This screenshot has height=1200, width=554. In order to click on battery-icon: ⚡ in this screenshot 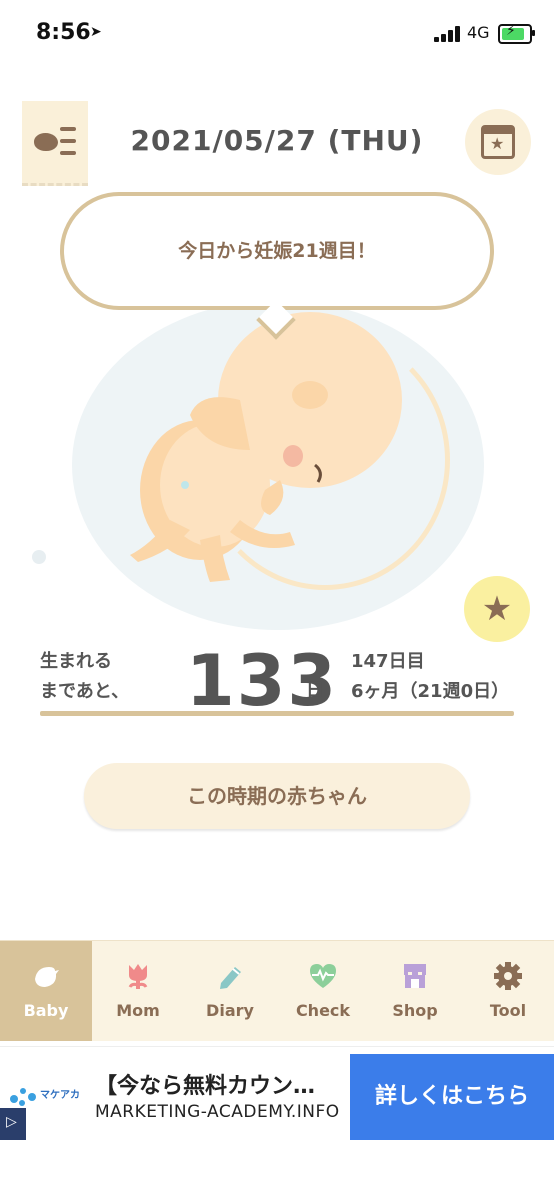, I will do `click(515, 33)`.